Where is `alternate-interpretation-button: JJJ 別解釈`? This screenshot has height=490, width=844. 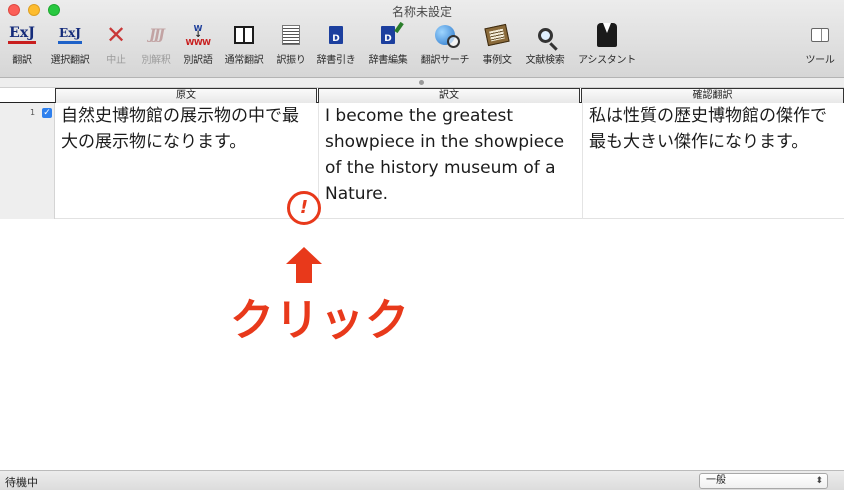
alternate-interpretation-button: JJJ 別解釈 is located at coordinates (156, 47).